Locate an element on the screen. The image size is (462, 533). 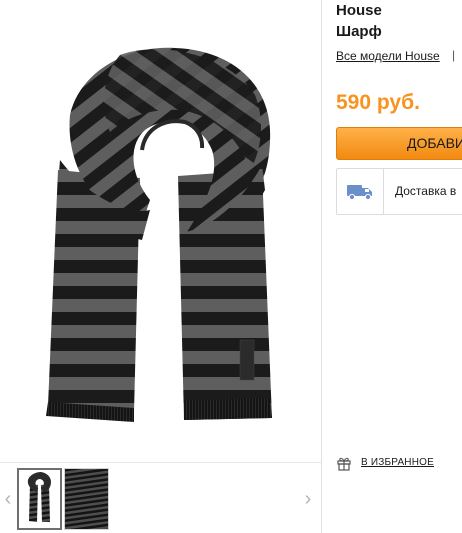
thumb-prev-arrow-icon: ‹ is located at coordinates (8, 499).